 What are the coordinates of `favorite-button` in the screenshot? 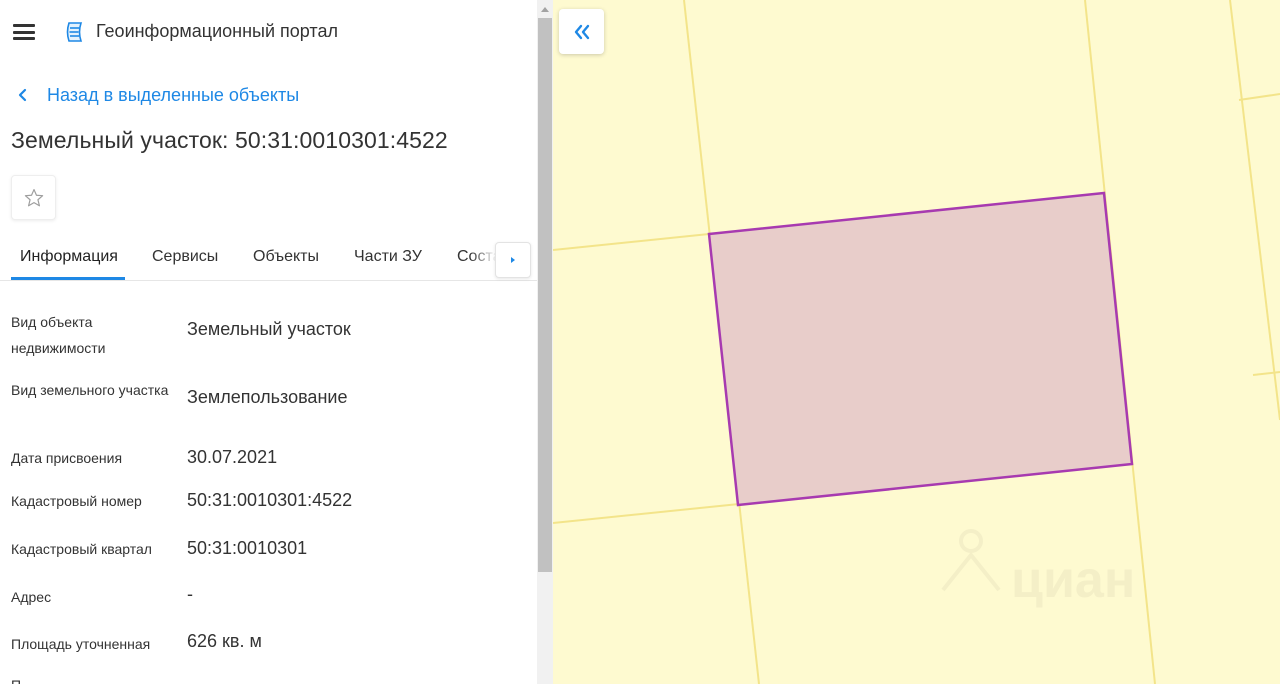 It's located at (33, 197).